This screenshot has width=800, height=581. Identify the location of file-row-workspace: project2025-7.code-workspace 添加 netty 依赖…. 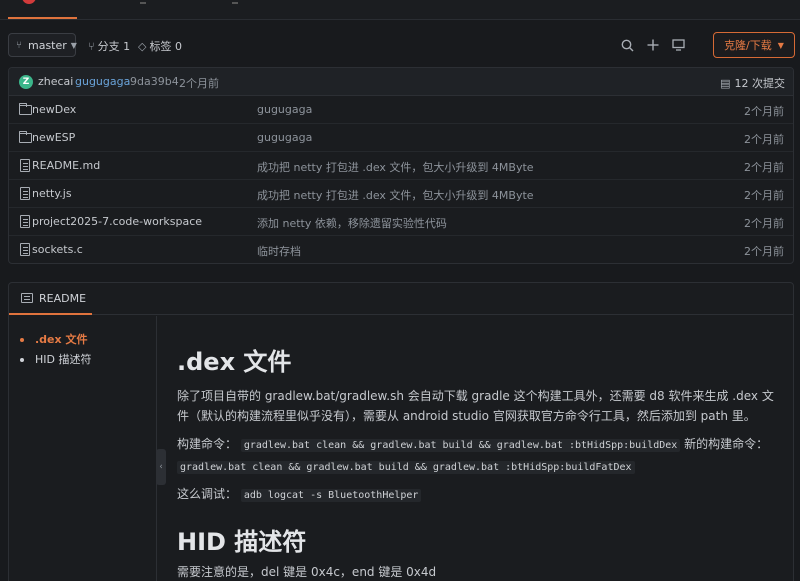
(401, 222).